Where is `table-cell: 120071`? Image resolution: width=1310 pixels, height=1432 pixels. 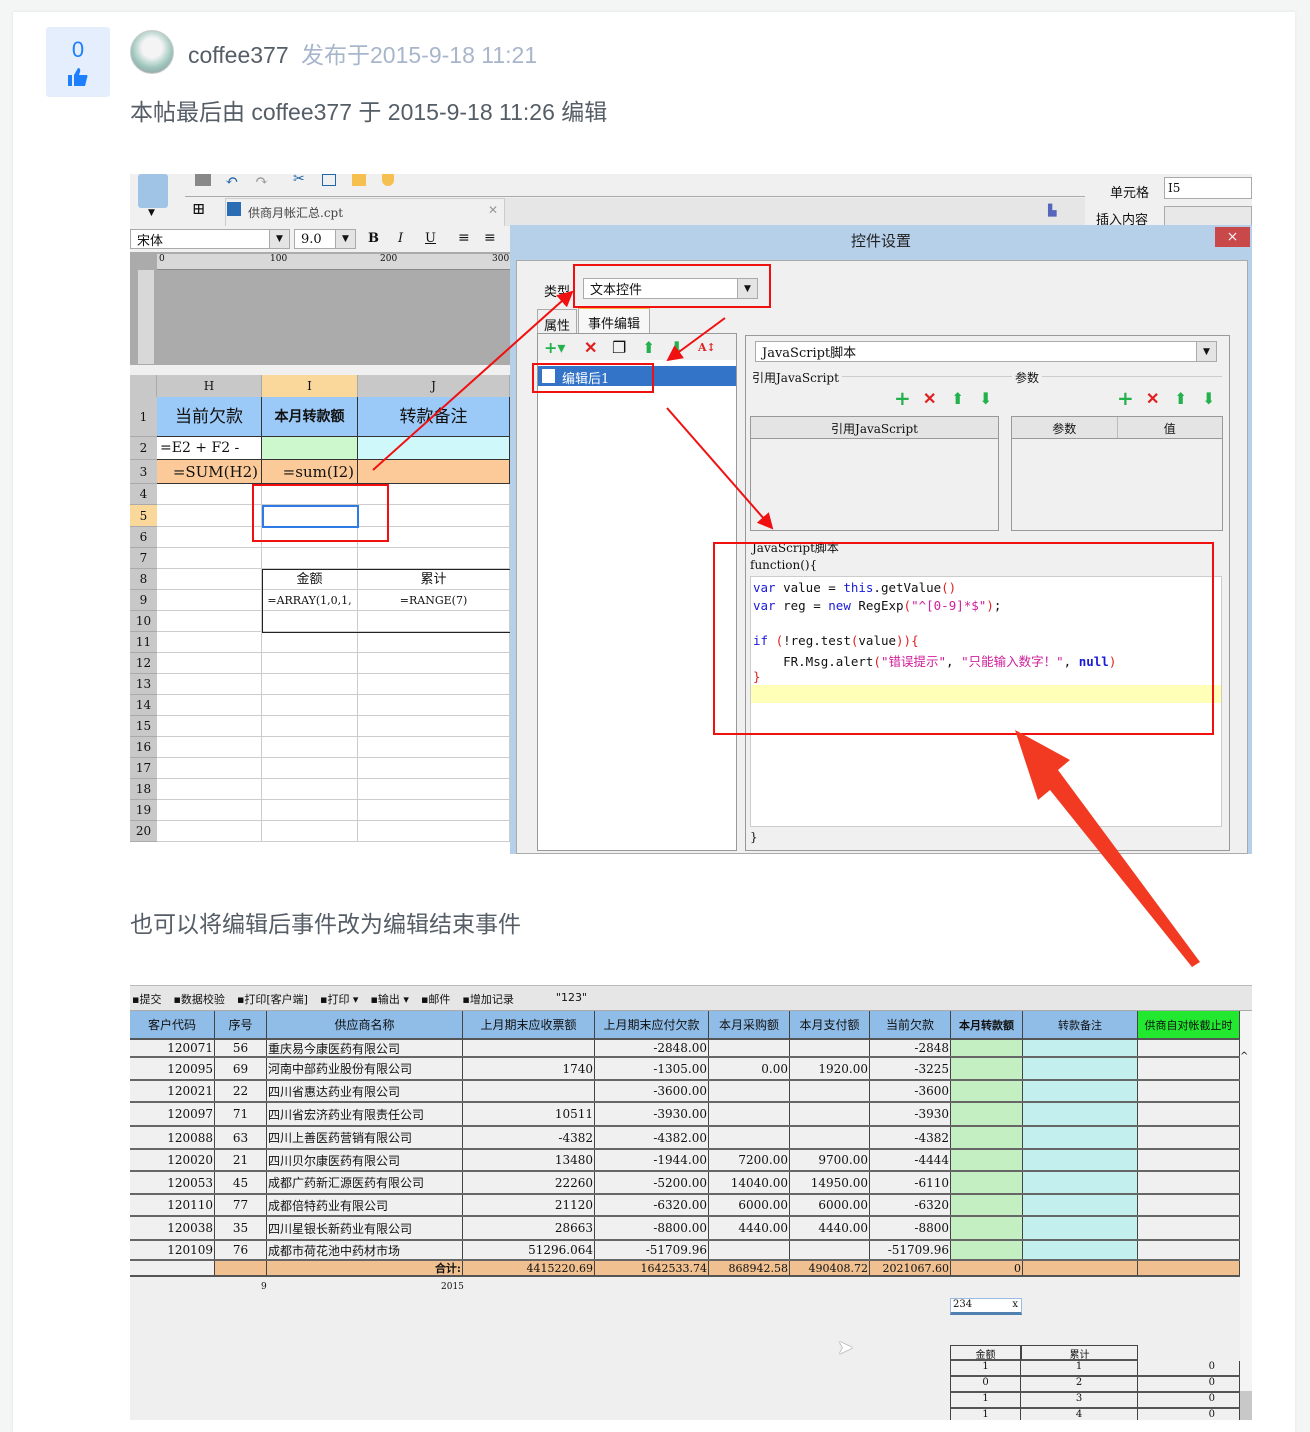 table-cell: 120071 is located at coordinates (172, 1048).